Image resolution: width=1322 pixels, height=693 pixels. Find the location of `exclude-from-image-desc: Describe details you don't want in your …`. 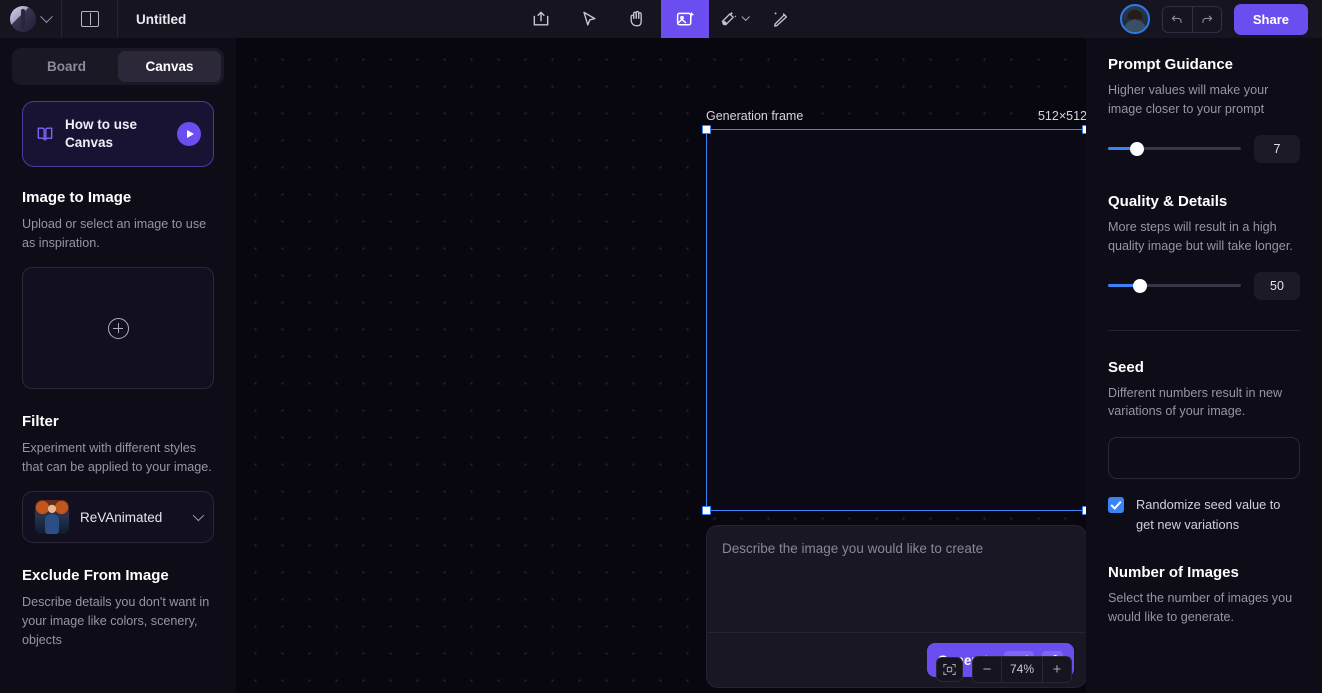

exclude-from-image-desc: Describe details you don't want in your … is located at coordinates (116, 621).